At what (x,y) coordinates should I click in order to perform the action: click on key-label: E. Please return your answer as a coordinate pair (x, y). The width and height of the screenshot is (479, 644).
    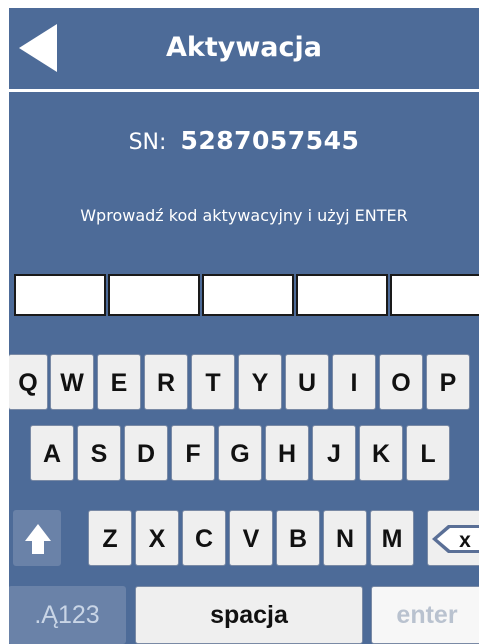
    Looking at the image, I should click on (119, 383).